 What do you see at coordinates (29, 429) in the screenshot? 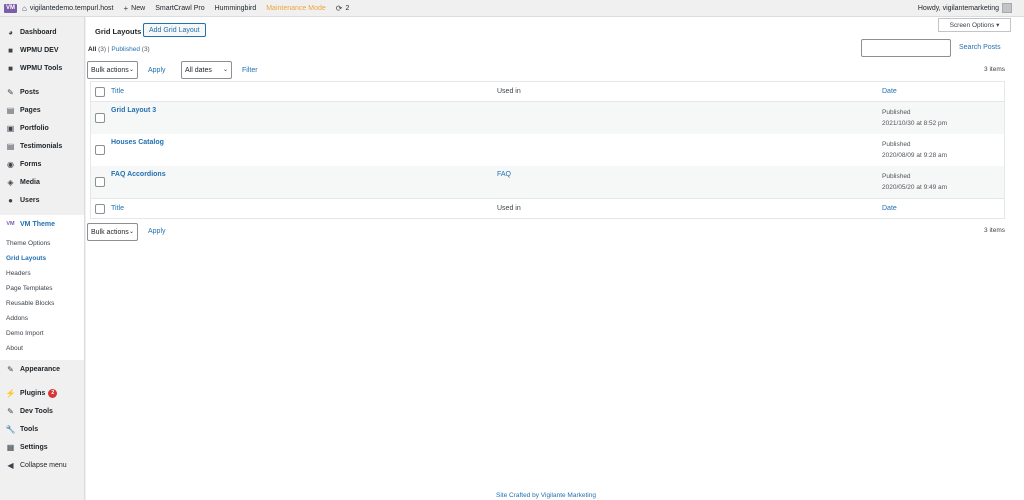
I see `sidebar-item-label: Tools` at bounding box center [29, 429].